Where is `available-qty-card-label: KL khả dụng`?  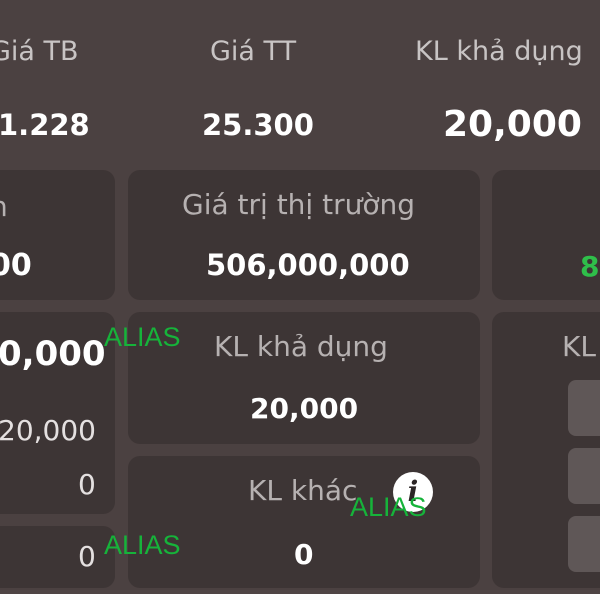 available-qty-card-label: KL khả dụng is located at coordinates (301, 346).